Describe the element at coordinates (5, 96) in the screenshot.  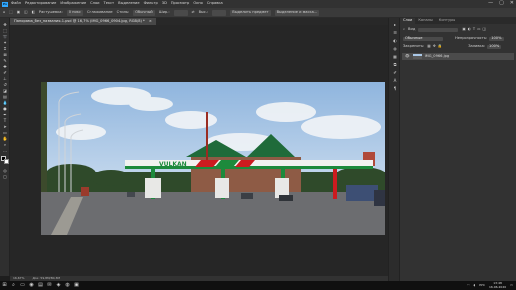
I see `gradient-tool-icon: ▤` at that location.